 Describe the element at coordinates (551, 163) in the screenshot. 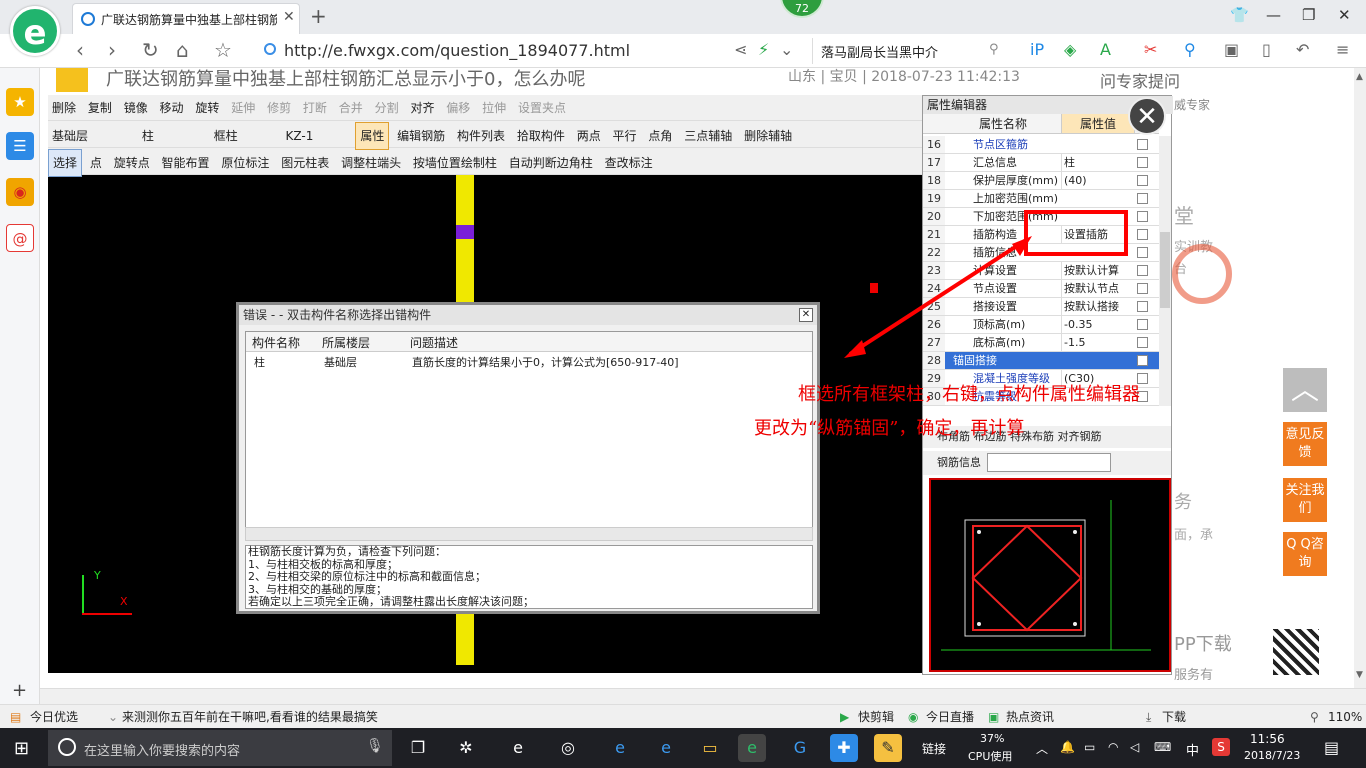

I see `auto-corner-column-button: 自动判断边角柱` at that location.